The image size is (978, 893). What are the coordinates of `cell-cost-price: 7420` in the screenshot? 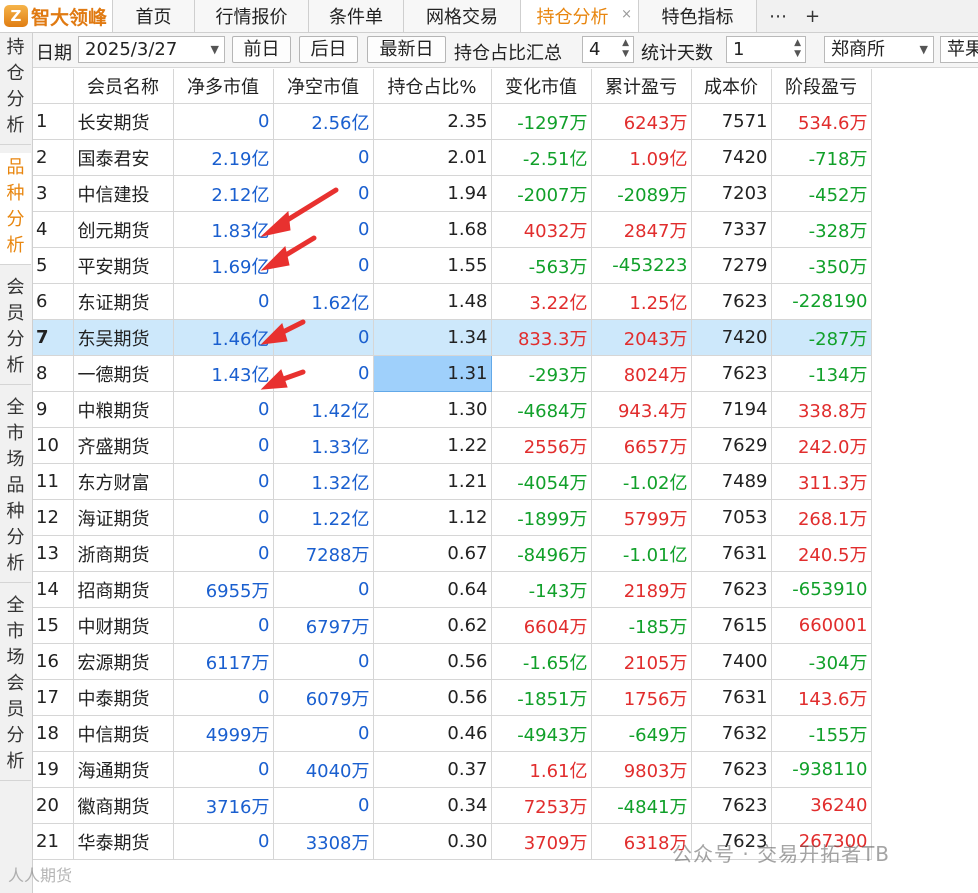 It's located at (731, 337).